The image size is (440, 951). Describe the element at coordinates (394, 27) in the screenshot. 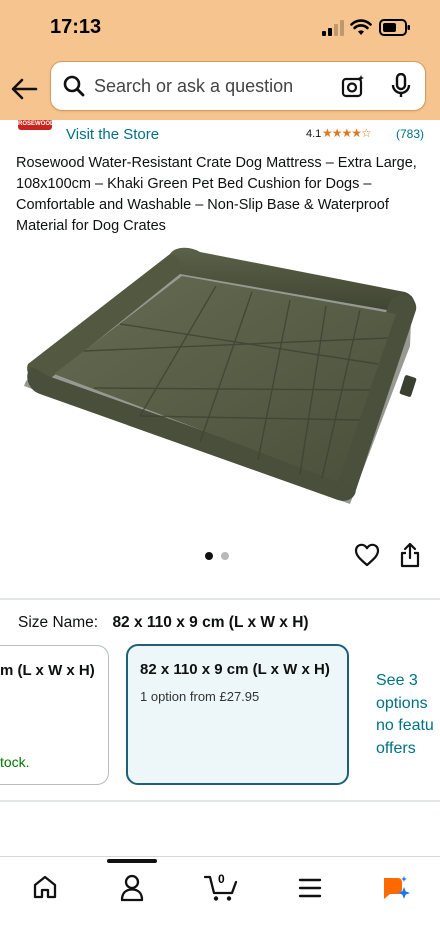

I see `battery-icon` at that location.